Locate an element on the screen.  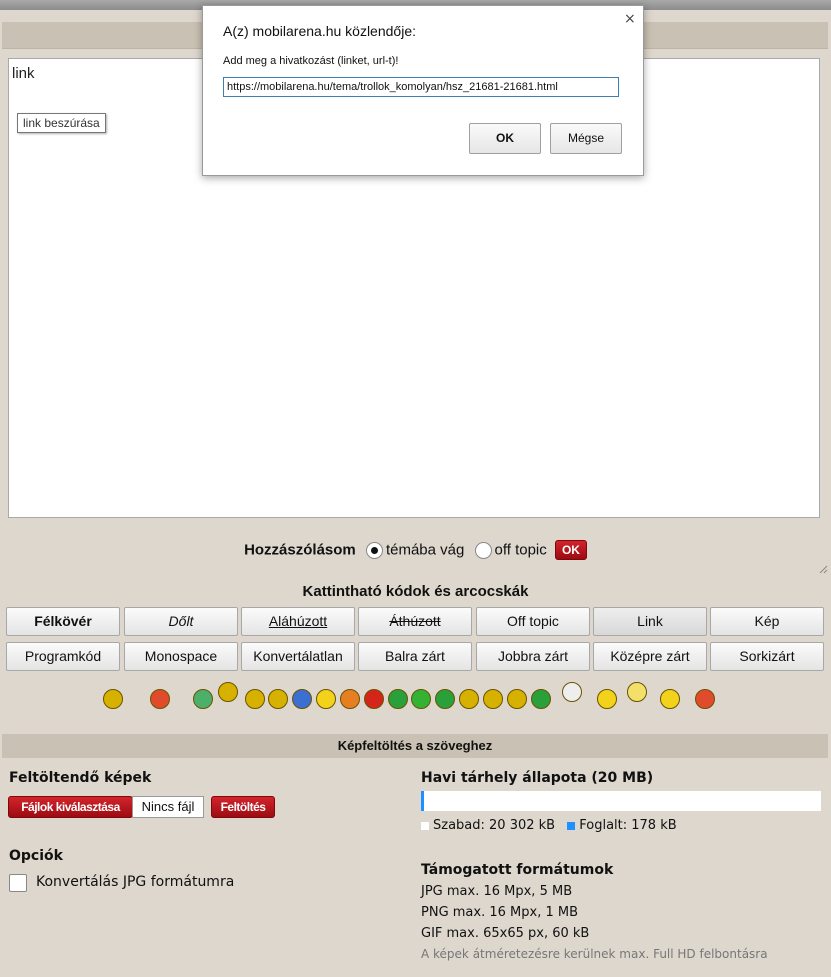
italic-button: Dőlt is located at coordinates (181, 621).